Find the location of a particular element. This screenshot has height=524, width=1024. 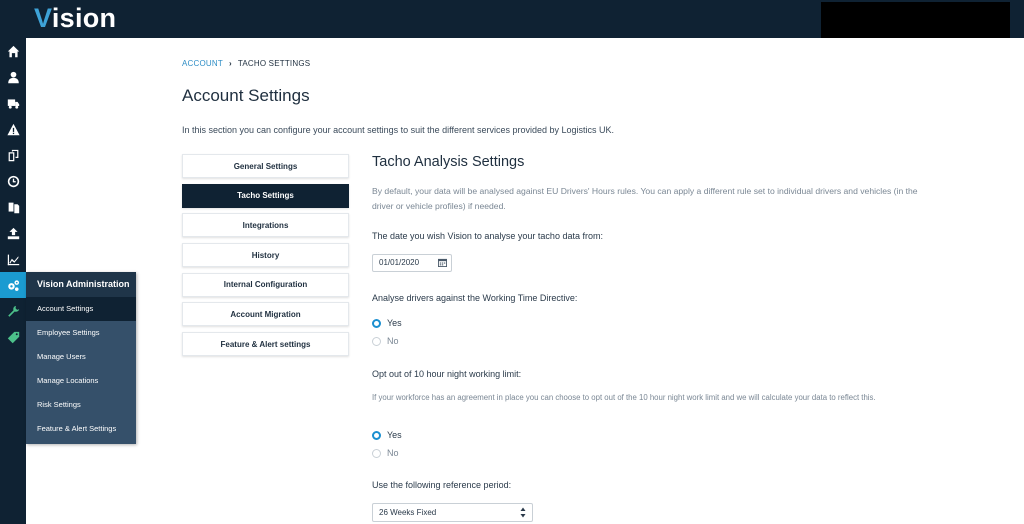

reference-period-value: 26 Weeks Fixed is located at coordinates (408, 512).